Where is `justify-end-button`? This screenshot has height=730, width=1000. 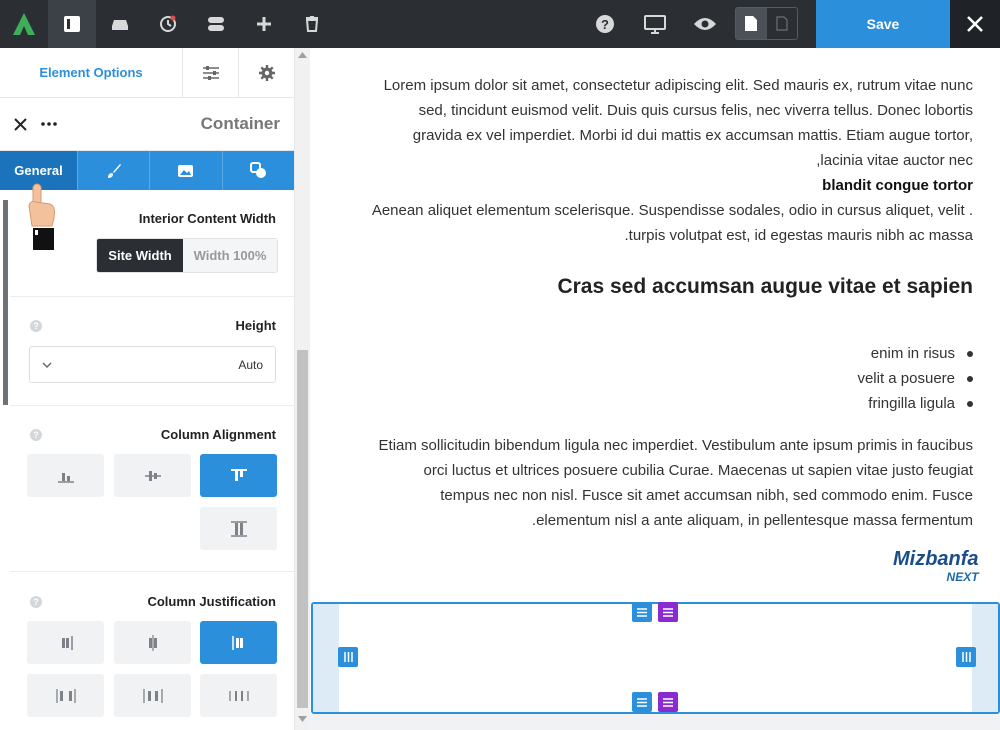 justify-end-button is located at coordinates (65, 642).